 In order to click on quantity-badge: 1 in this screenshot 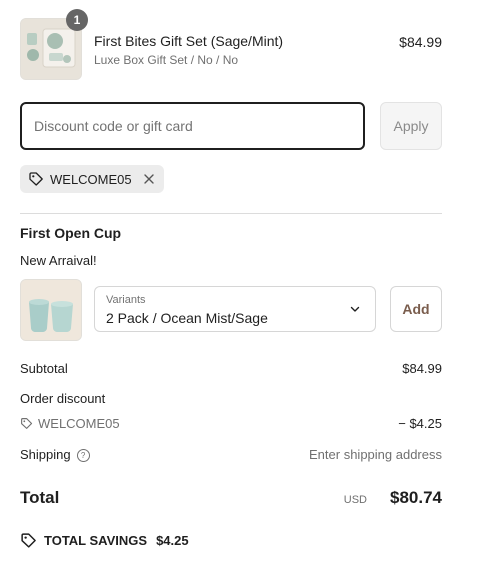, I will do `click(77, 20)`.